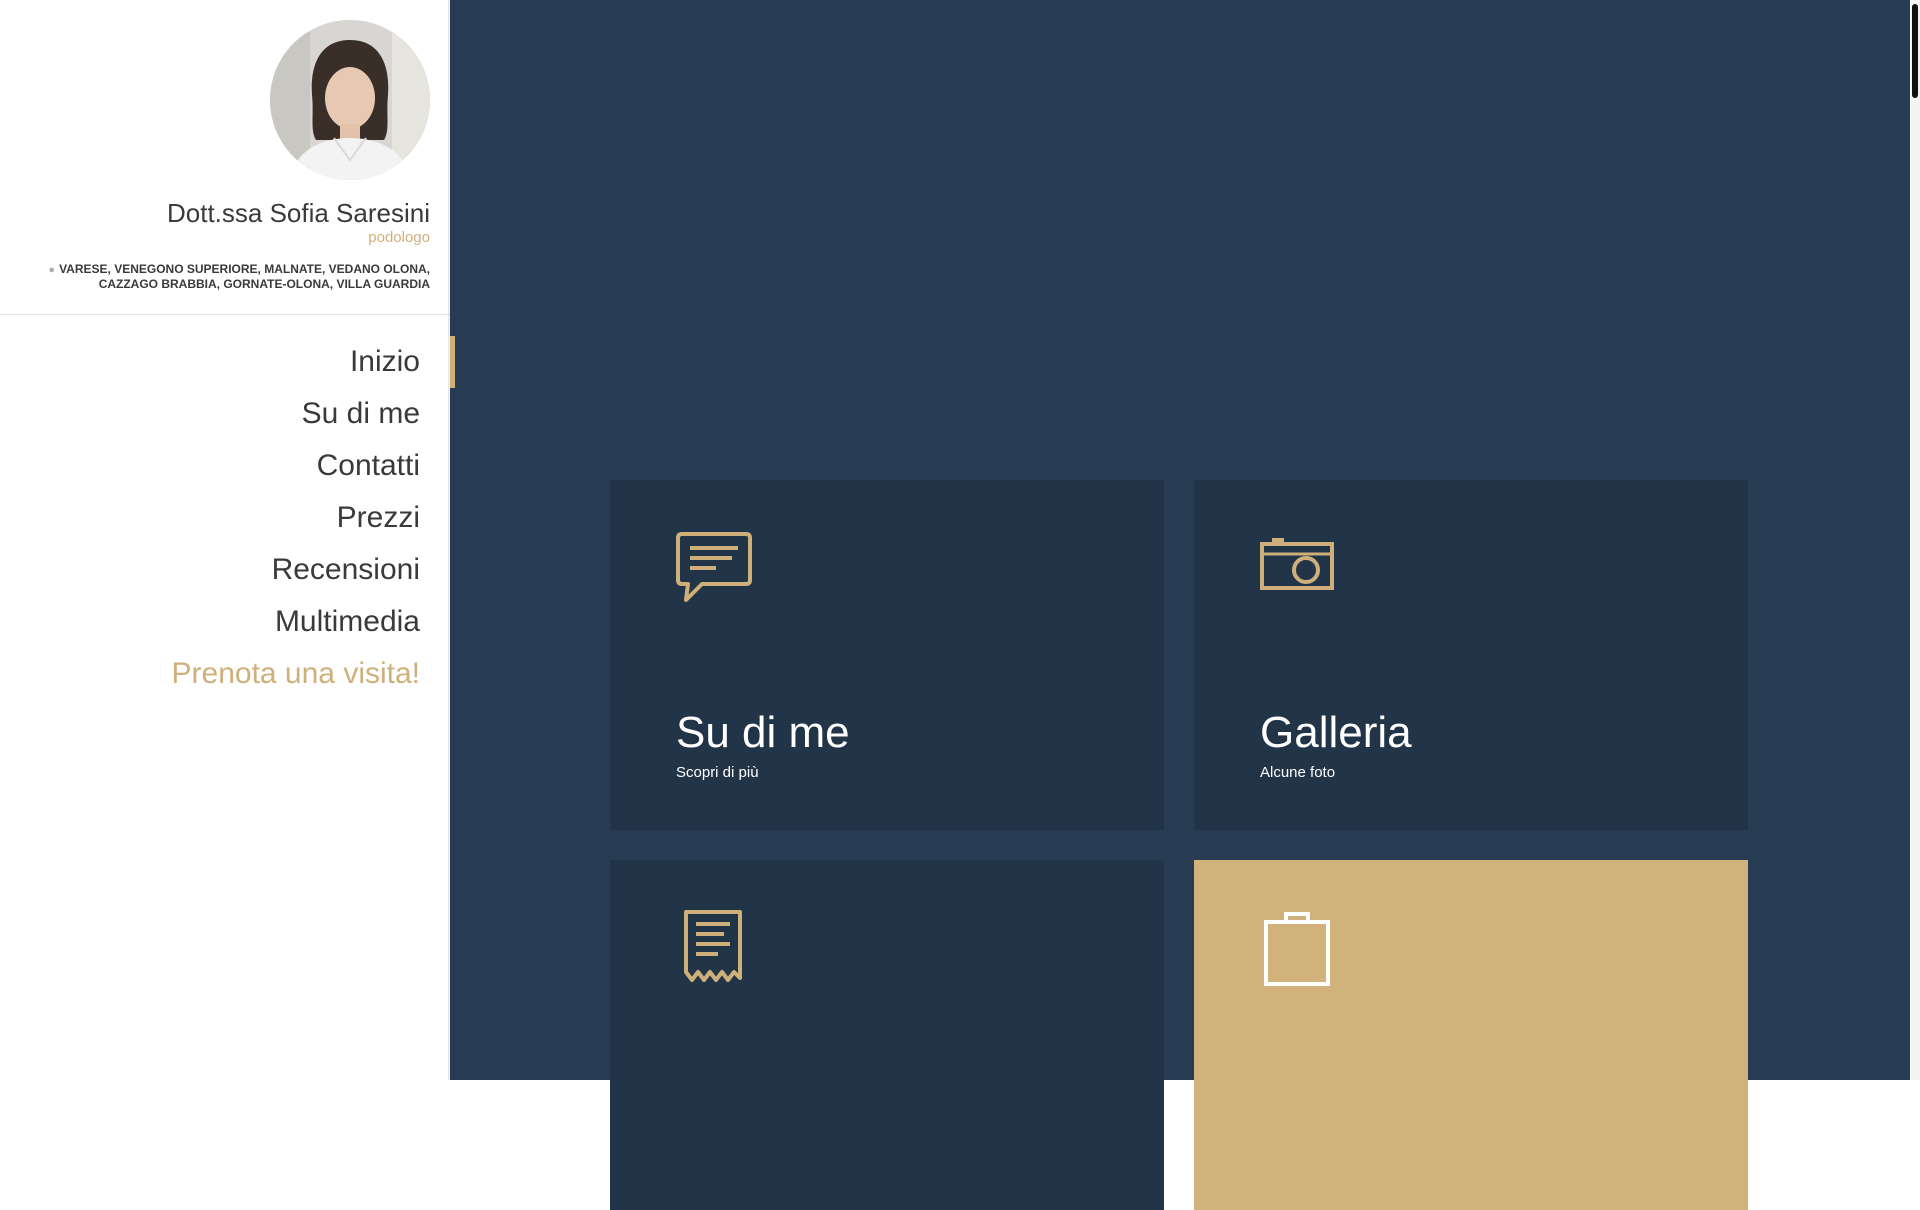  Describe the element at coordinates (1915, 51) in the screenshot. I see `scrollbar-thumb` at that location.